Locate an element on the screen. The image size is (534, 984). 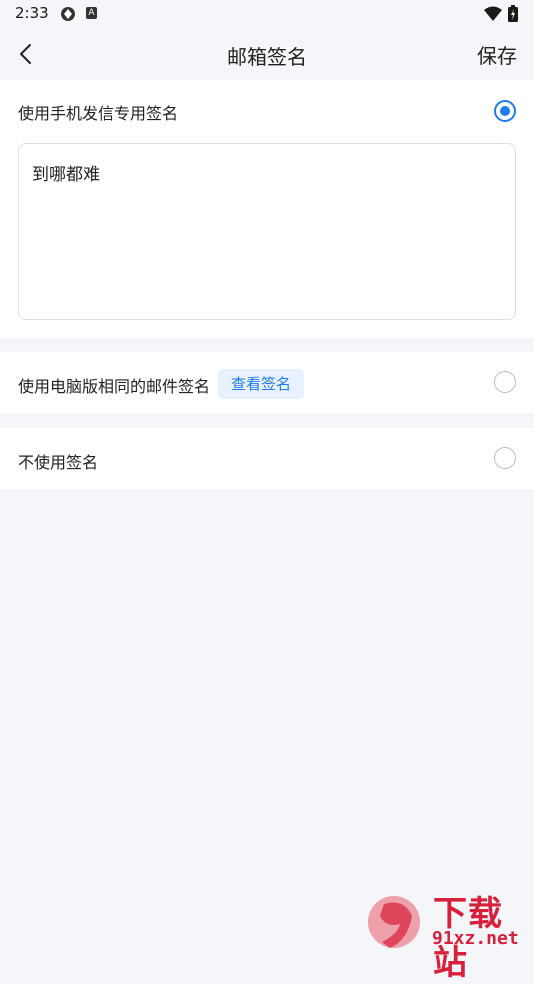
signature-text: 到哪都难 is located at coordinates (66, 175).